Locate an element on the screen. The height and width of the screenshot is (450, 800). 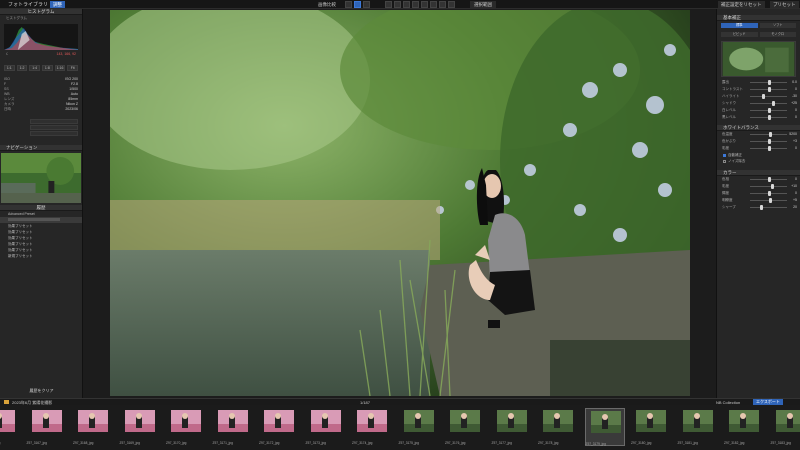
slider-row: シャドウ +25 is located at coordinates (758, 103).